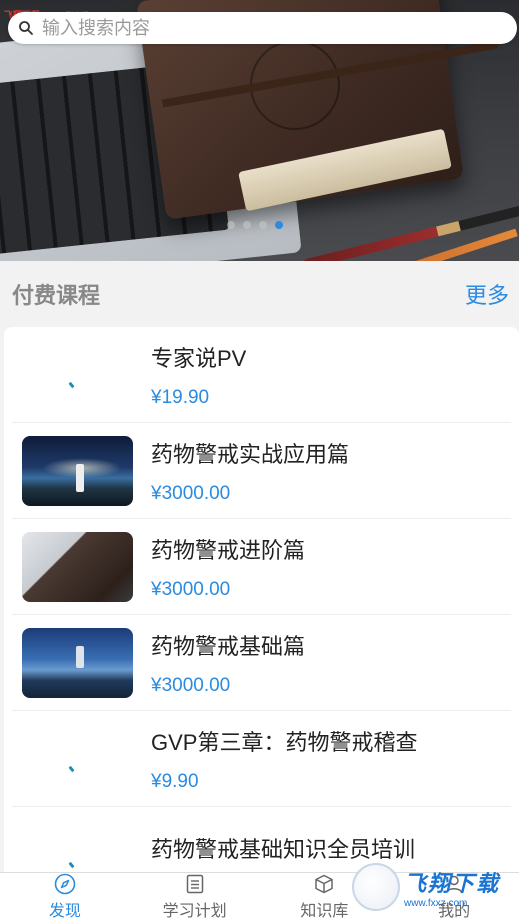 The height and width of the screenshot is (921, 519). What do you see at coordinates (376, 887) in the screenshot?
I see `logo-emblem` at bounding box center [376, 887].